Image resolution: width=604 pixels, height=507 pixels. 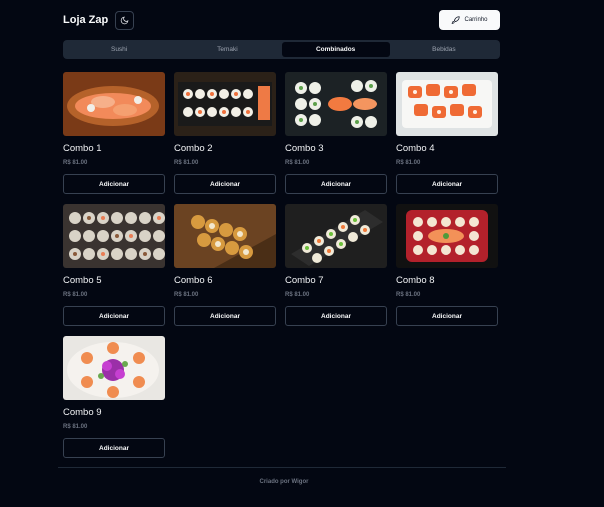 I want to click on moon-icon, so click(x=125, y=20).